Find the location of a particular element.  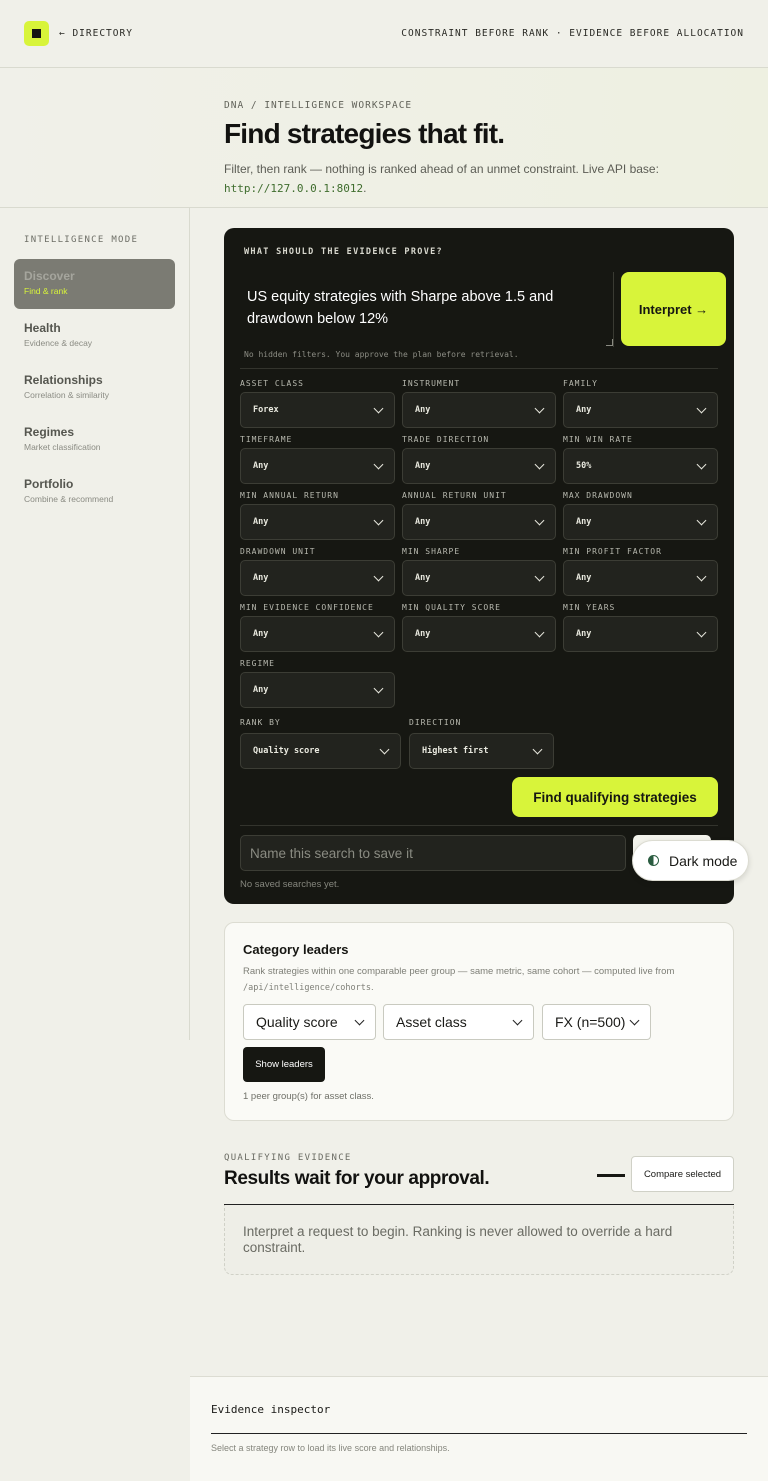

asset-class-select: Forex is located at coordinates (317, 410).